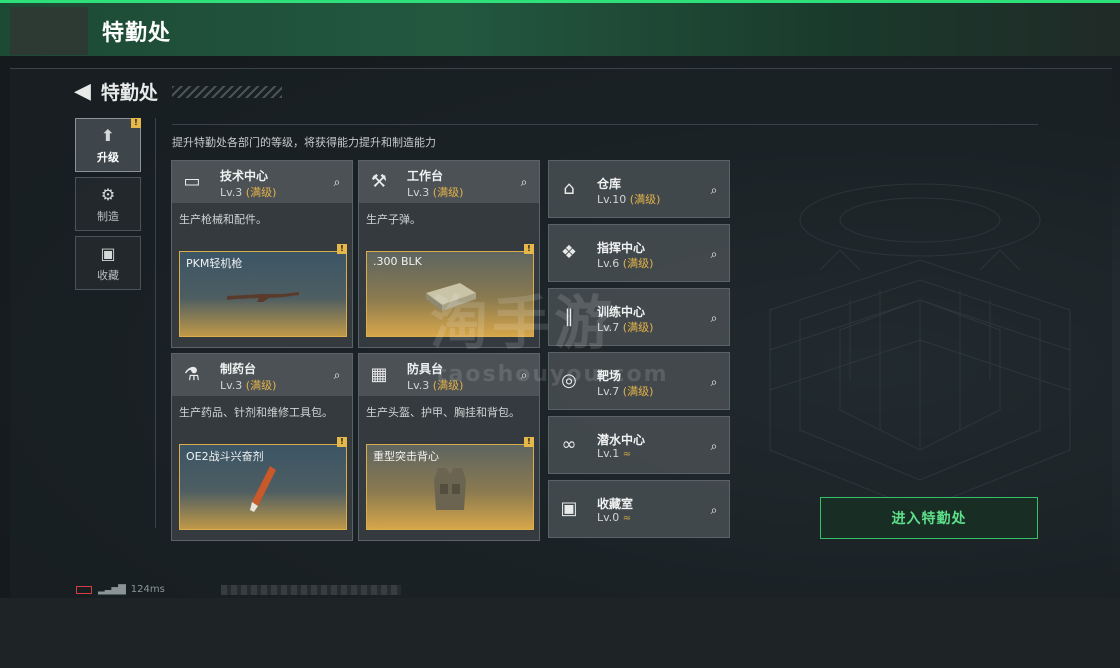 The width and height of the screenshot is (1120, 668). Describe the element at coordinates (569, 508) in the screenshot. I see `vault-icon: ▣` at that location.